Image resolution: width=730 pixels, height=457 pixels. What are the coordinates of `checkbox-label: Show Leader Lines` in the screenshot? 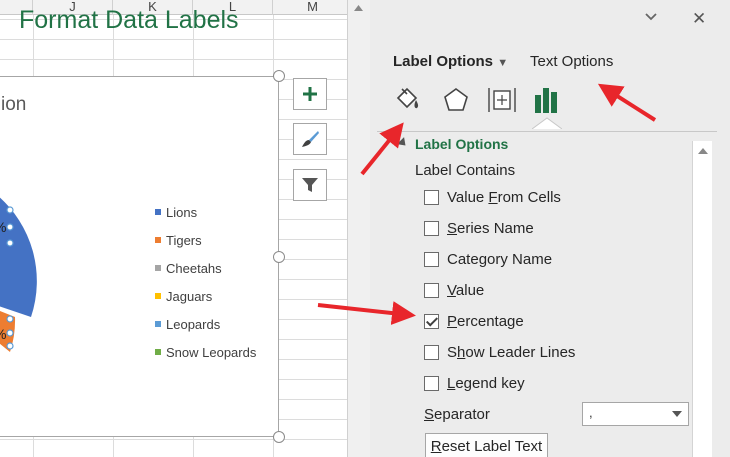 It's located at (511, 352).